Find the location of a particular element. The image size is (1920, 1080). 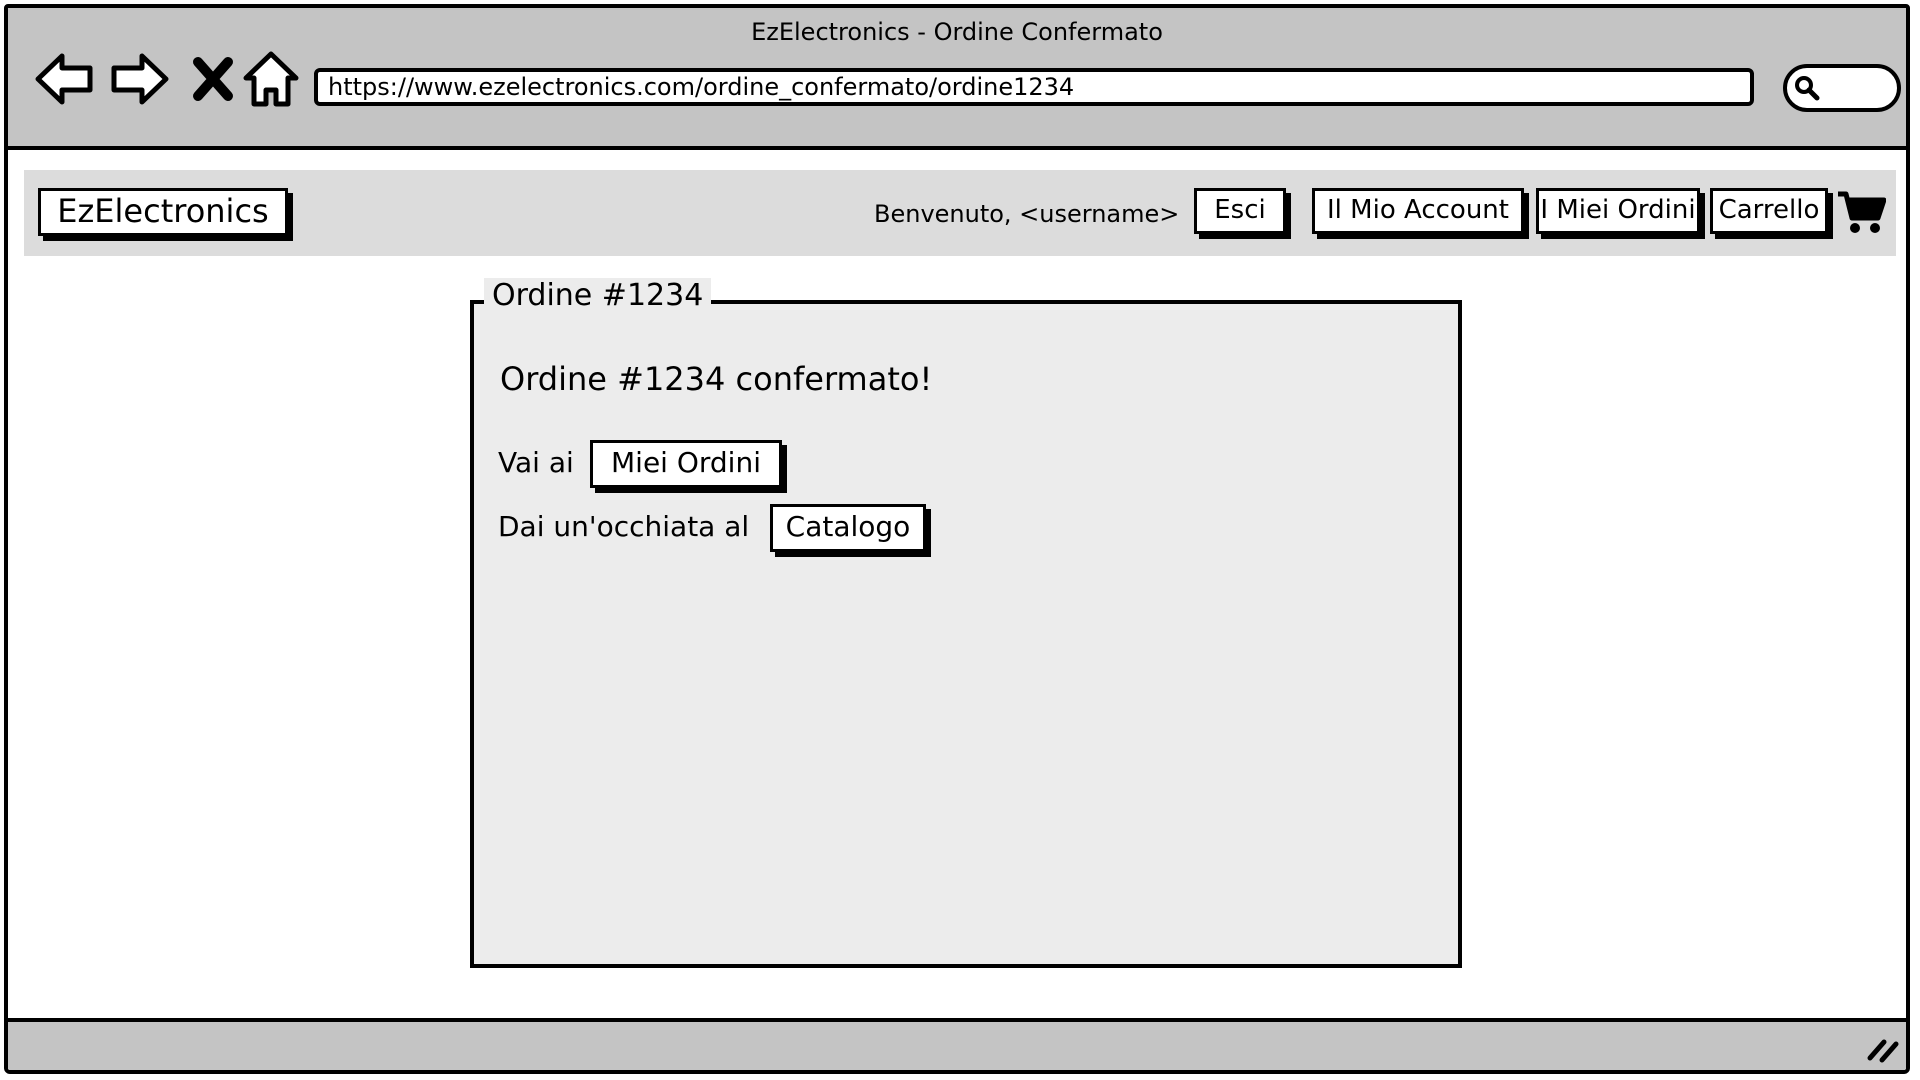

cart-button: Carrello is located at coordinates (1769, 211).